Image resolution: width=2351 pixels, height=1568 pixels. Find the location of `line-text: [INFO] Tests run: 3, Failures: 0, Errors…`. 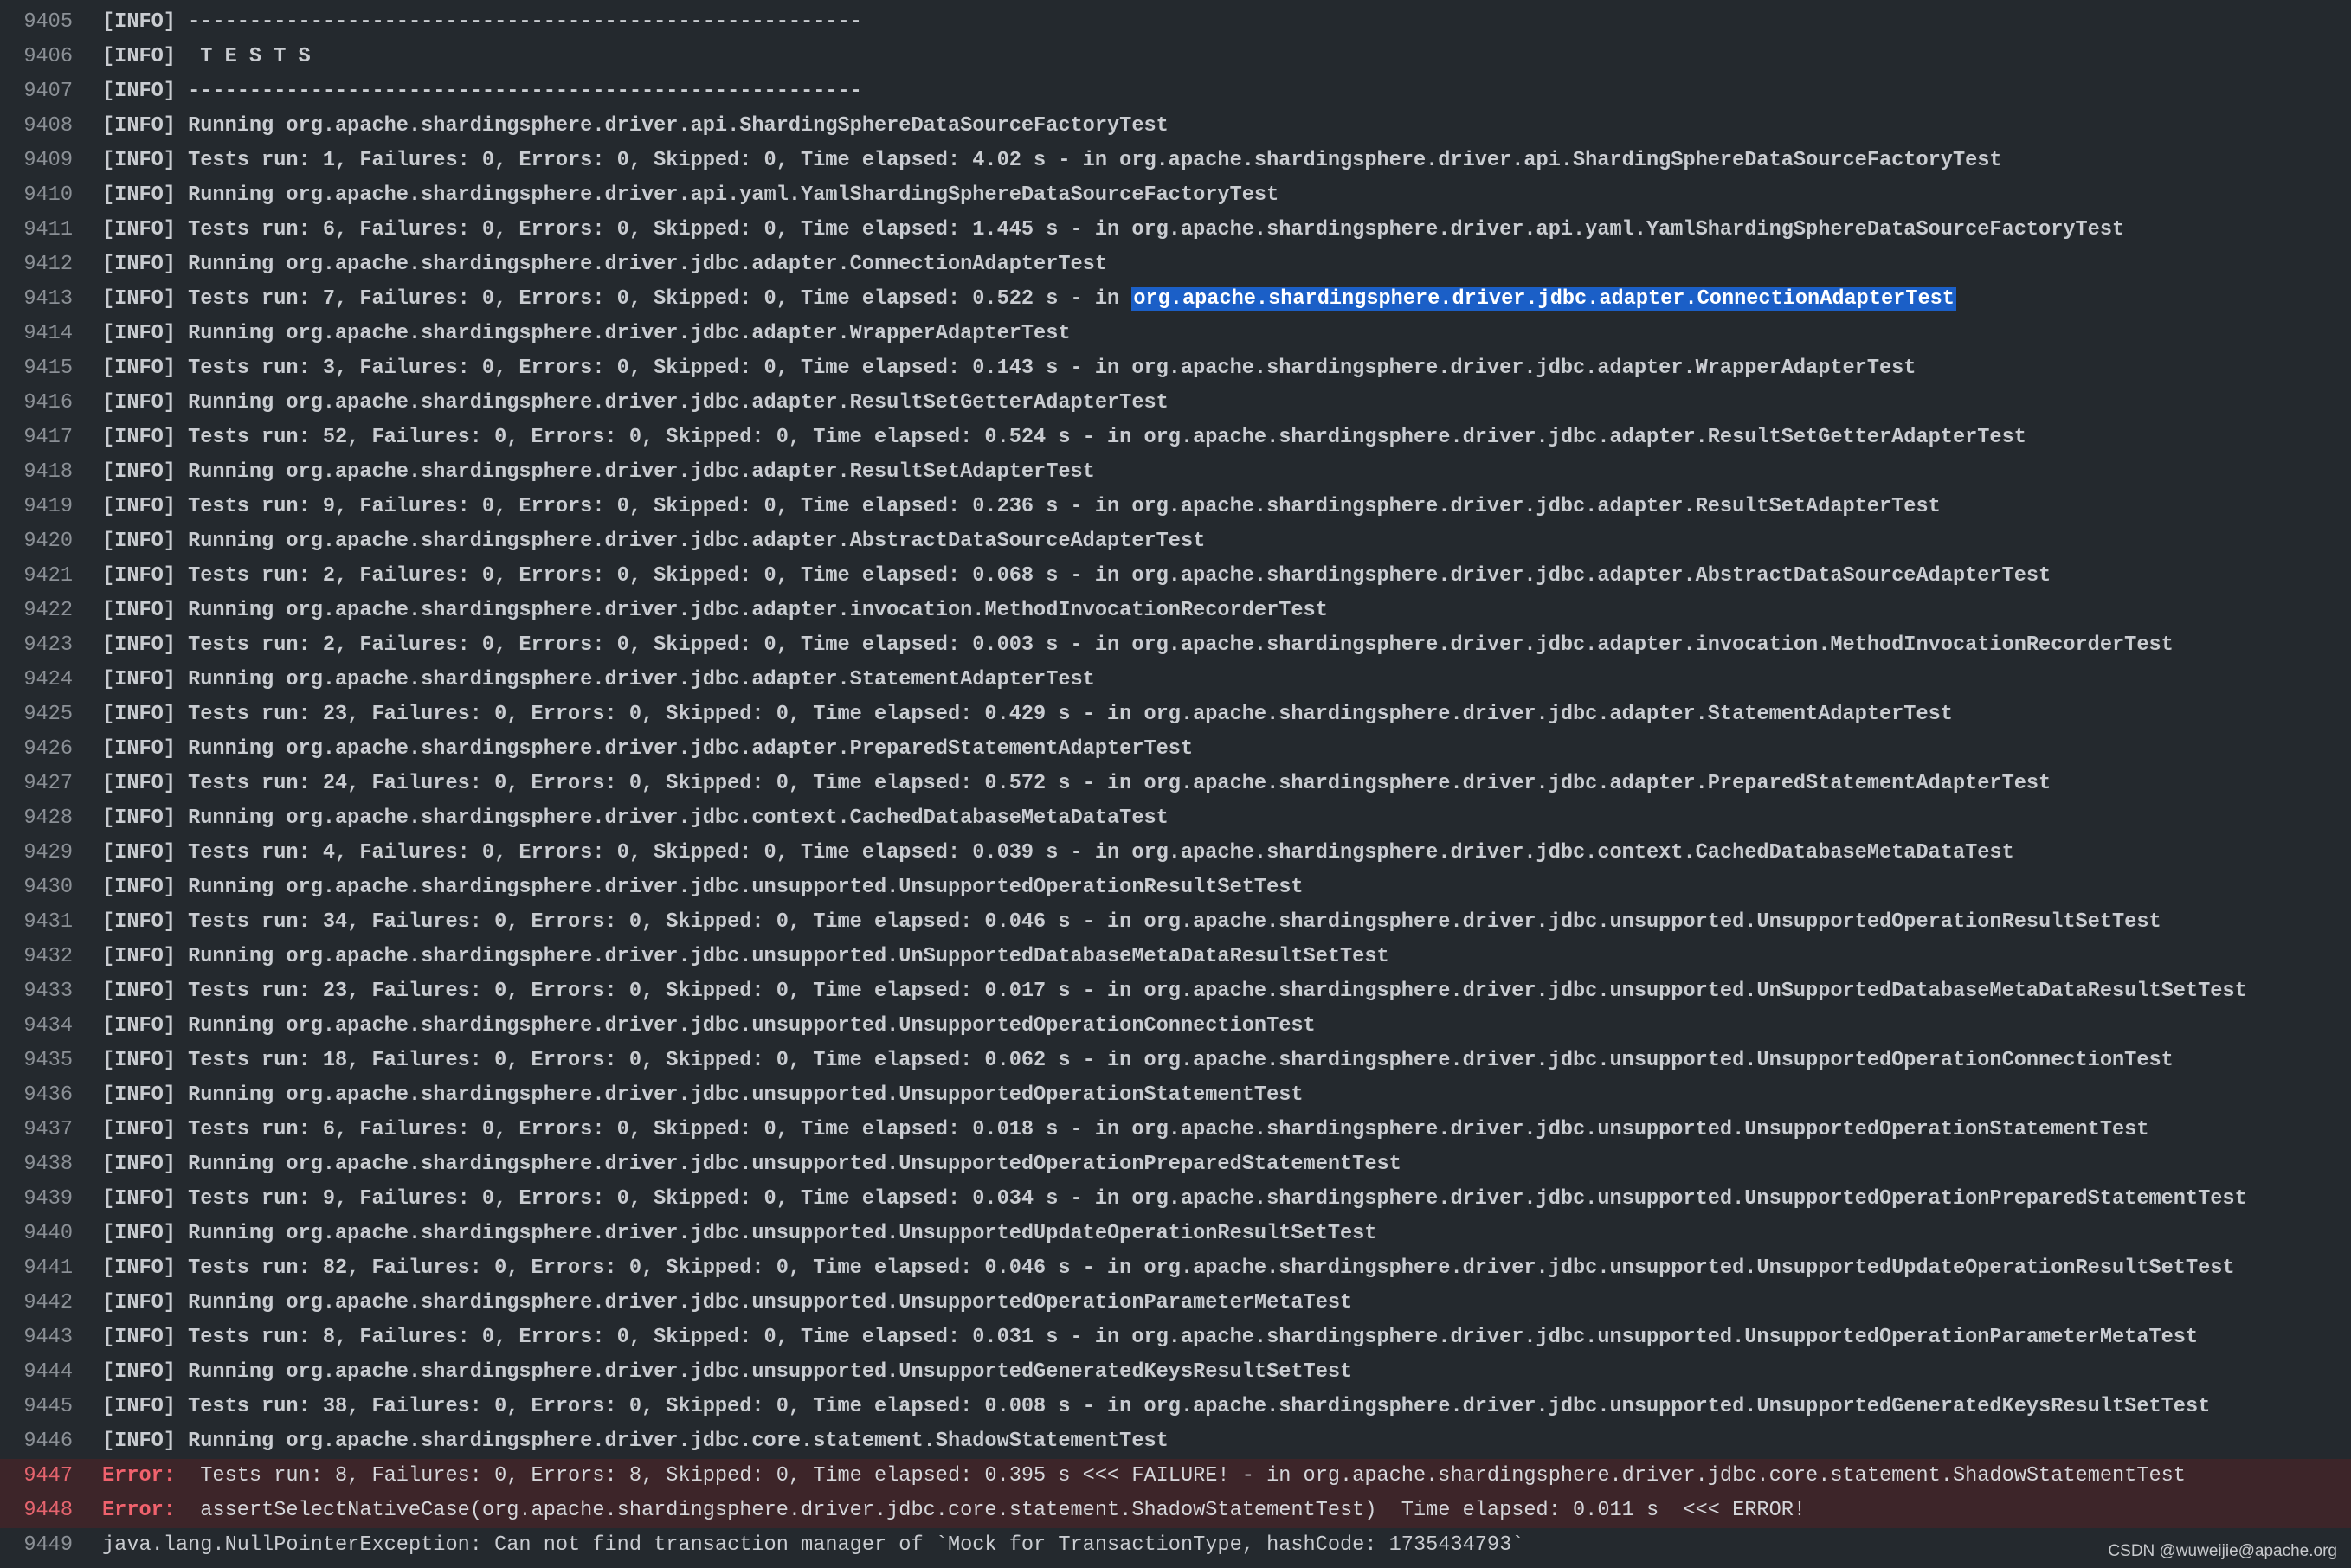

line-text: [INFO] Tests run: 3, Failures: 0, Errors… is located at coordinates (1009, 368).